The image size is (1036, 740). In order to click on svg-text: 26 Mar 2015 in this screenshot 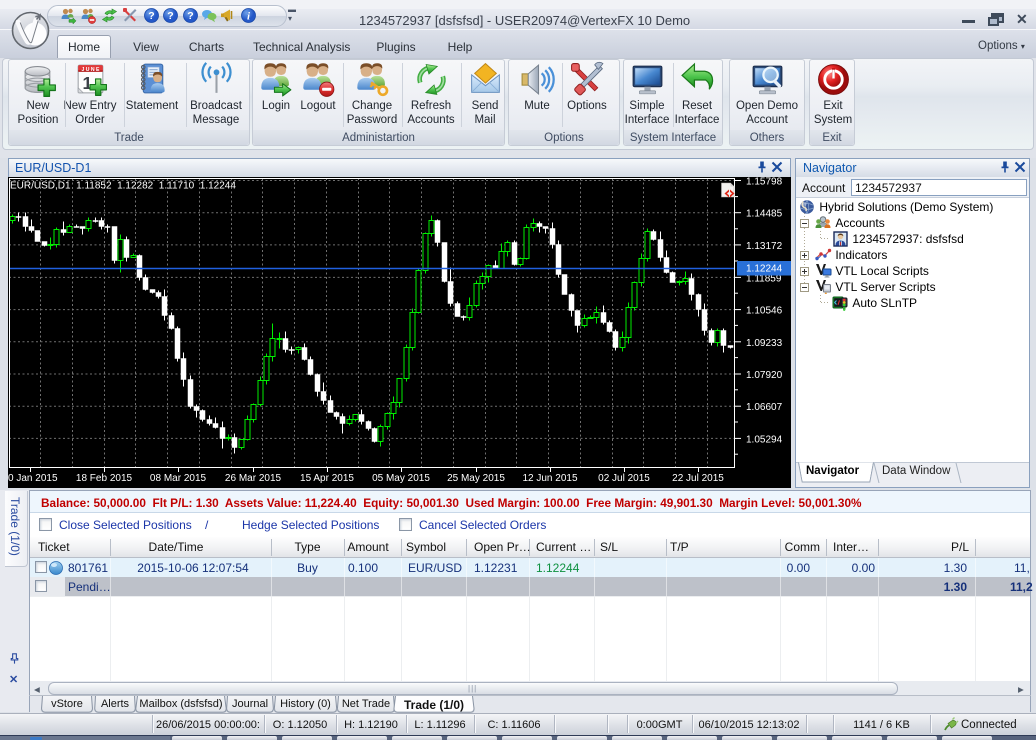, I will do `click(253, 478)`.